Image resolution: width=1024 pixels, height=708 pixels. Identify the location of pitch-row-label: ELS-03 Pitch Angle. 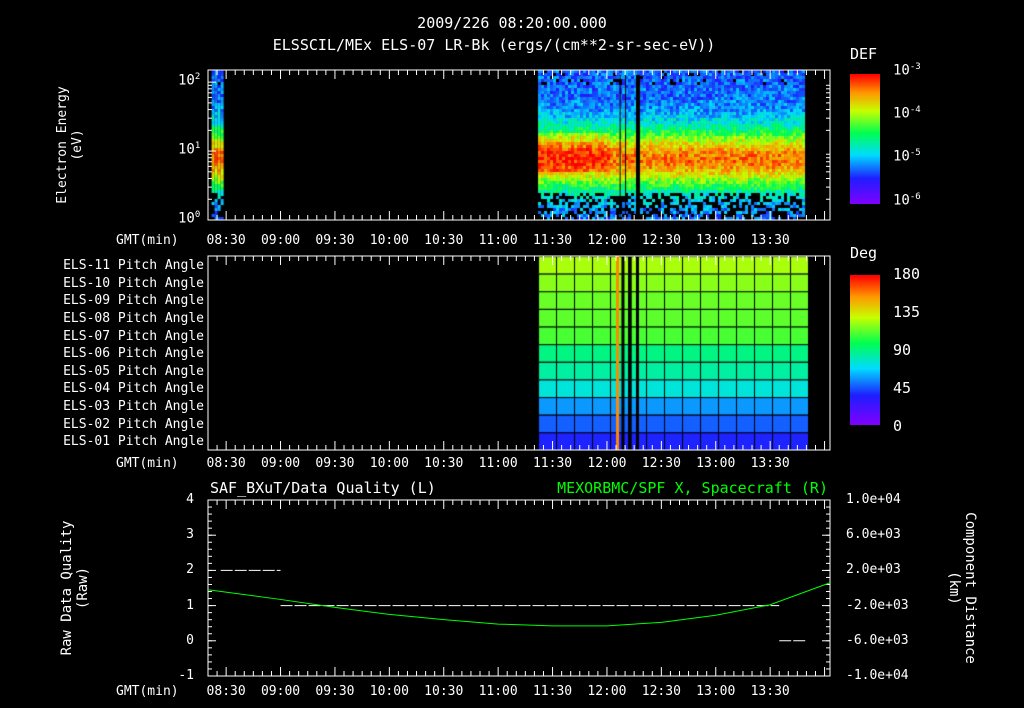
(133, 407).